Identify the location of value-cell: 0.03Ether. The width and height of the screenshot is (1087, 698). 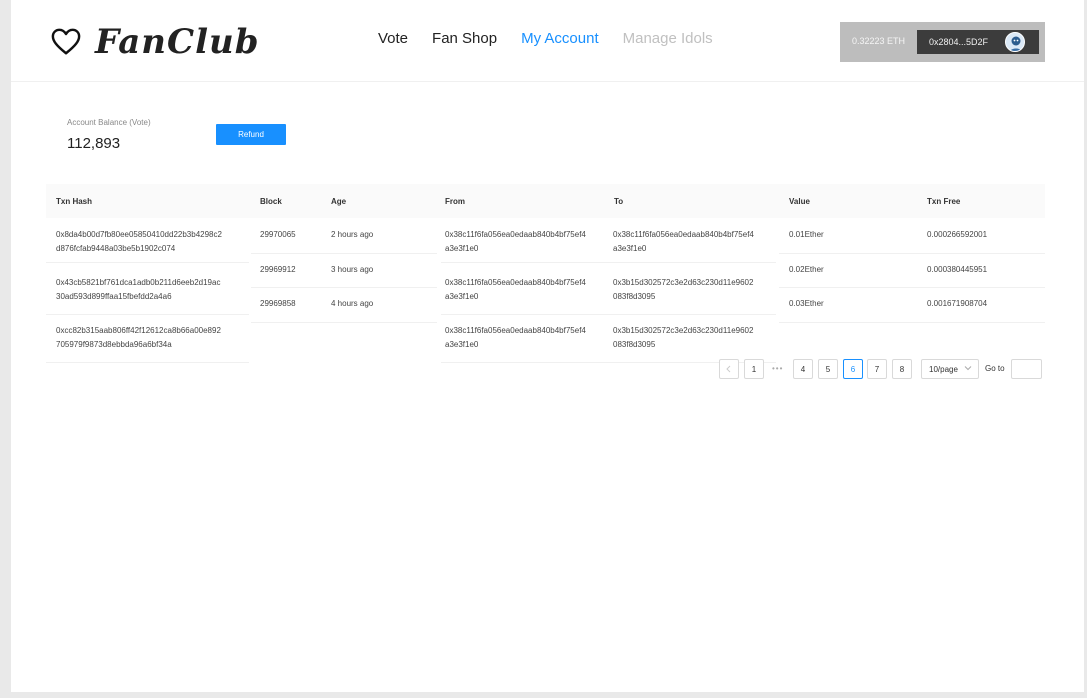
(806, 303).